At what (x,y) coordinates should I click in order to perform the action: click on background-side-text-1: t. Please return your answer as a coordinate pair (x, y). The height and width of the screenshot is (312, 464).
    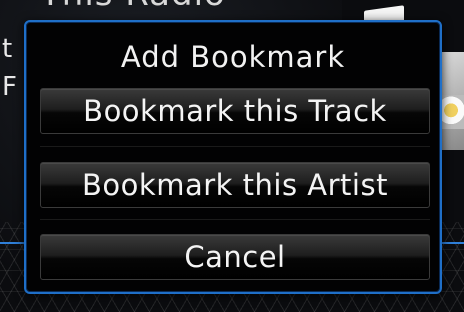
    Looking at the image, I should click on (7, 49).